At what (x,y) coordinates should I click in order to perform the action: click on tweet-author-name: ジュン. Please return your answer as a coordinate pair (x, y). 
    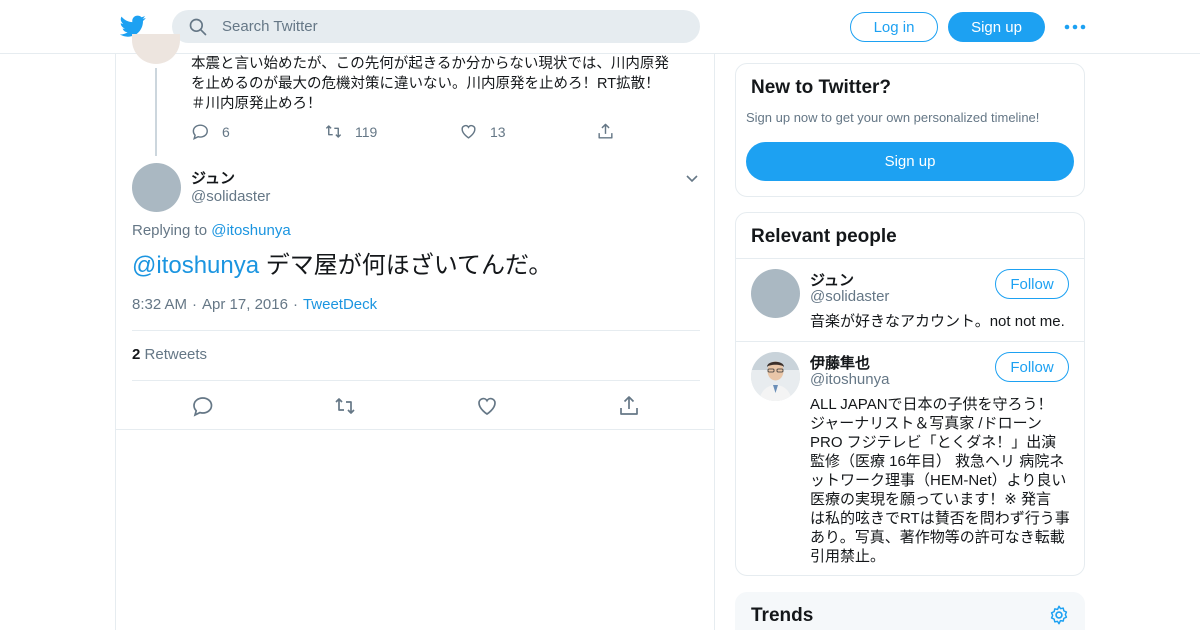
    Looking at the image, I should click on (213, 177).